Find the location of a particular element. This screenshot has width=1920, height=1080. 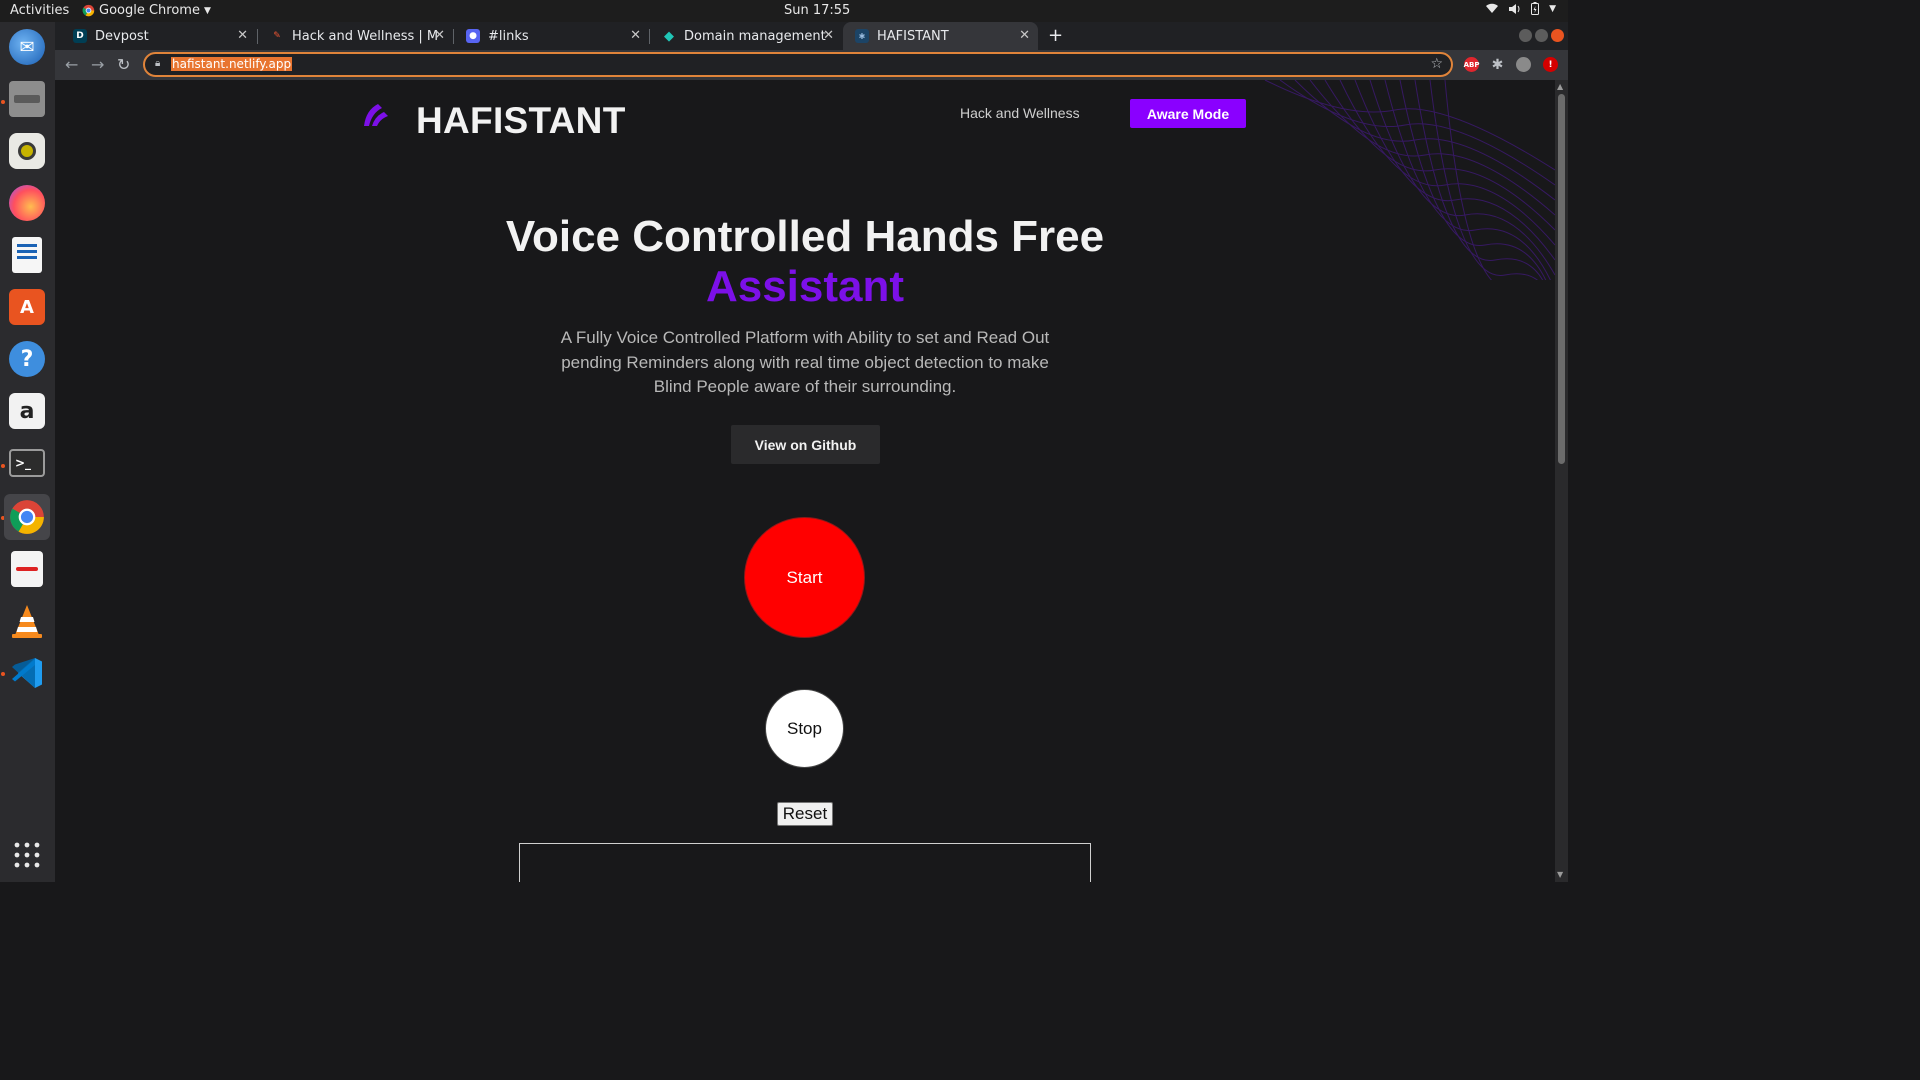

help-icon: ? is located at coordinates (27, 359).